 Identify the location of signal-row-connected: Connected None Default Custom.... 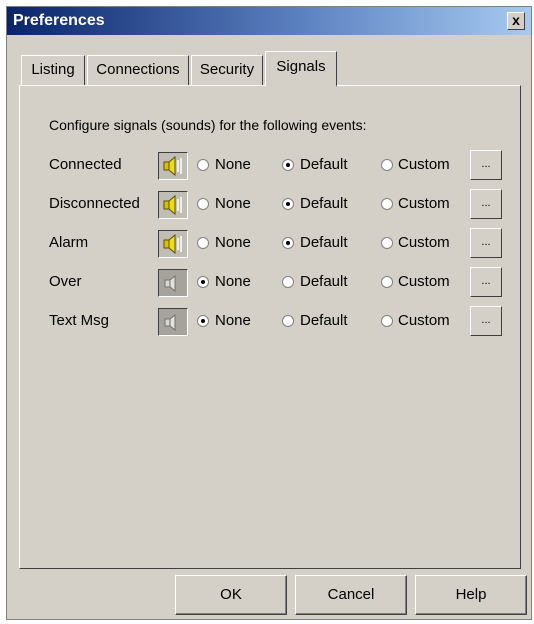
(270, 165).